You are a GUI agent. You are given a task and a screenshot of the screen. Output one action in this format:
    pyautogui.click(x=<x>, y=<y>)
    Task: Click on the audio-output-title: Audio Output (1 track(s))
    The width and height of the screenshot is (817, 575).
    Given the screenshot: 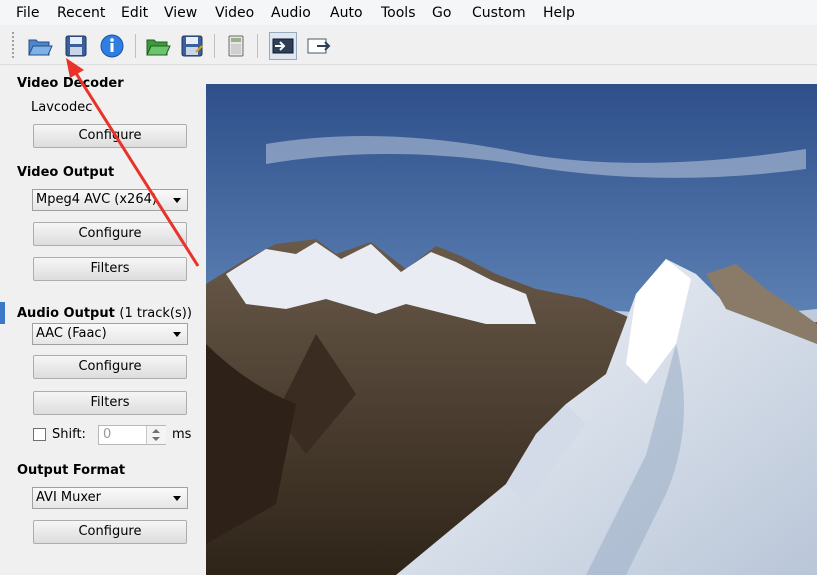 What is the action you would take?
    pyautogui.click(x=104, y=313)
    